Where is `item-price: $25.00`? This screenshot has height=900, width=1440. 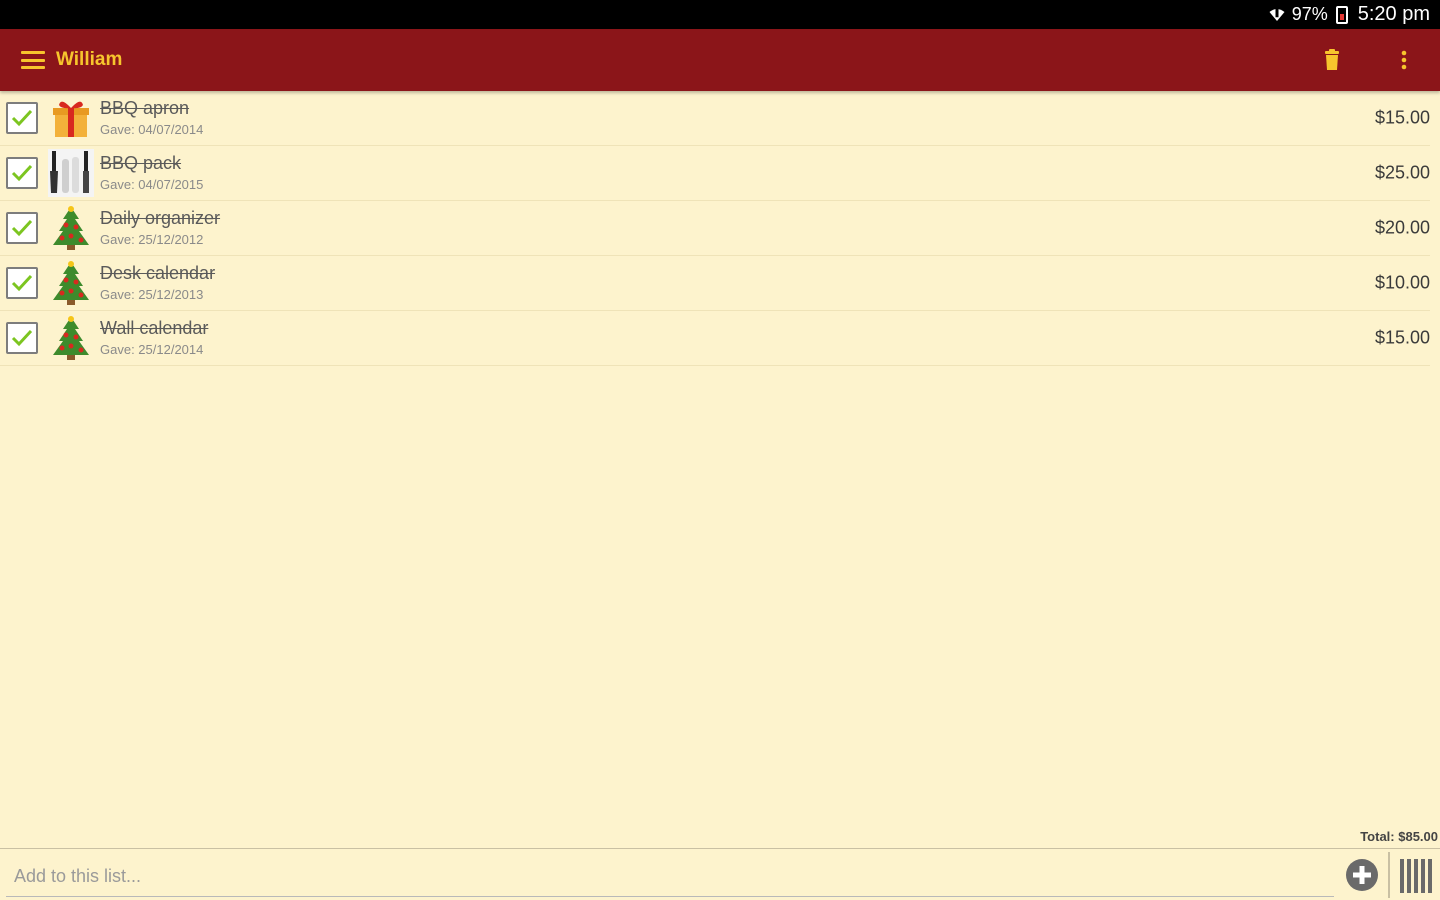 item-price: $25.00 is located at coordinates (1402, 172).